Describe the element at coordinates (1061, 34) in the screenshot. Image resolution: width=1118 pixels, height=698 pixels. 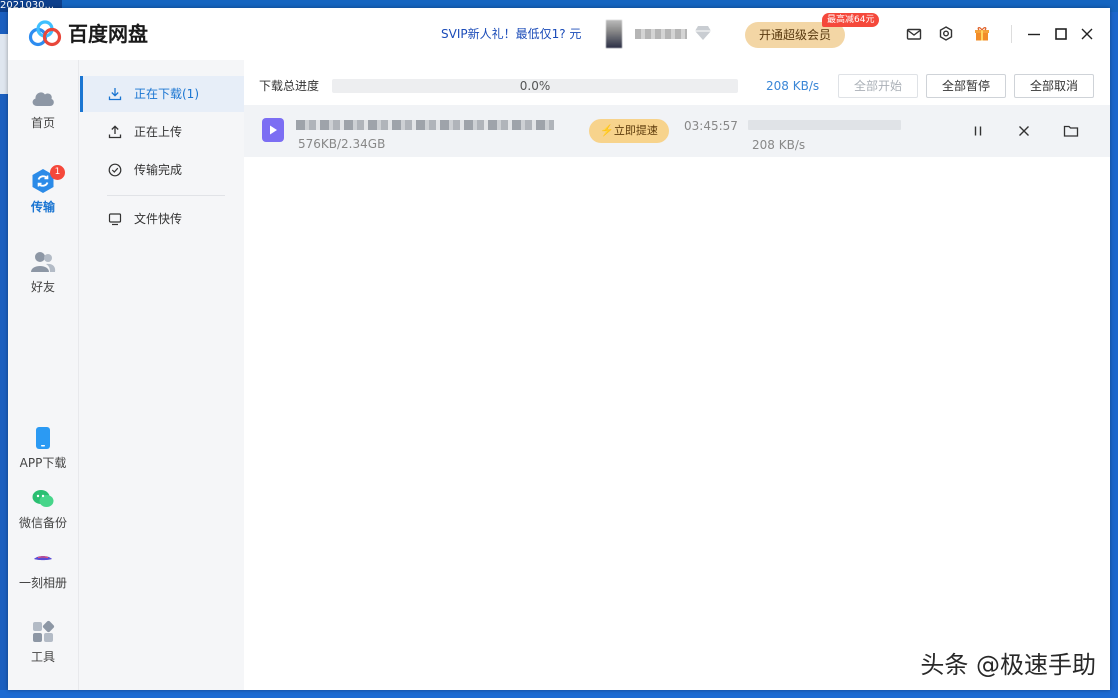
I see `maximize-icon` at that location.